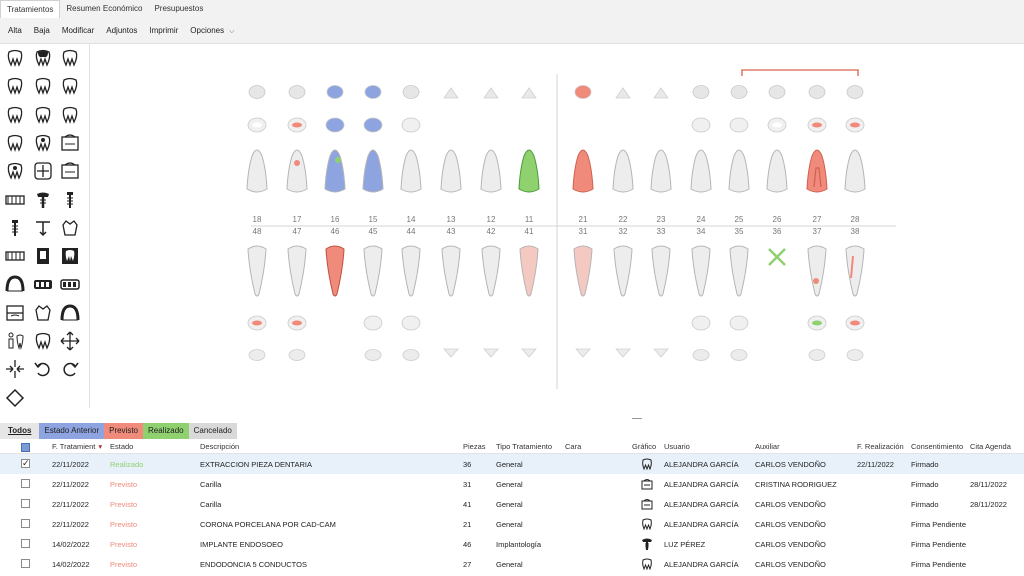 Image resolution: width=1024 pixels, height=576 pixels. What do you see at coordinates (212, 31) in the screenshot?
I see `opciones-dropdown: Opciones ⌵` at bounding box center [212, 31].